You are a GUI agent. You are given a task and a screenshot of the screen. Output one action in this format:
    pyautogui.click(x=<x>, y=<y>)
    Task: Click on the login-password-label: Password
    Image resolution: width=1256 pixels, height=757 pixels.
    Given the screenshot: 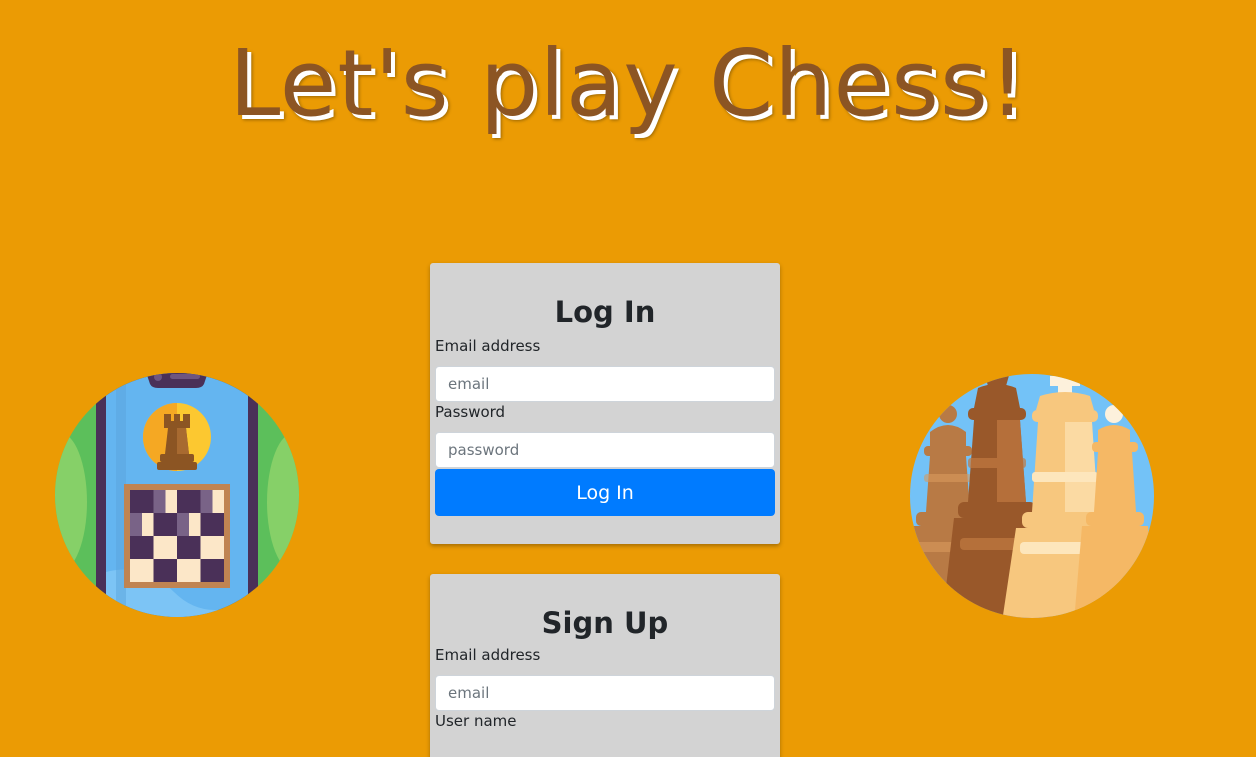 What is the action you would take?
    pyautogui.click(x=470, y=412)
    